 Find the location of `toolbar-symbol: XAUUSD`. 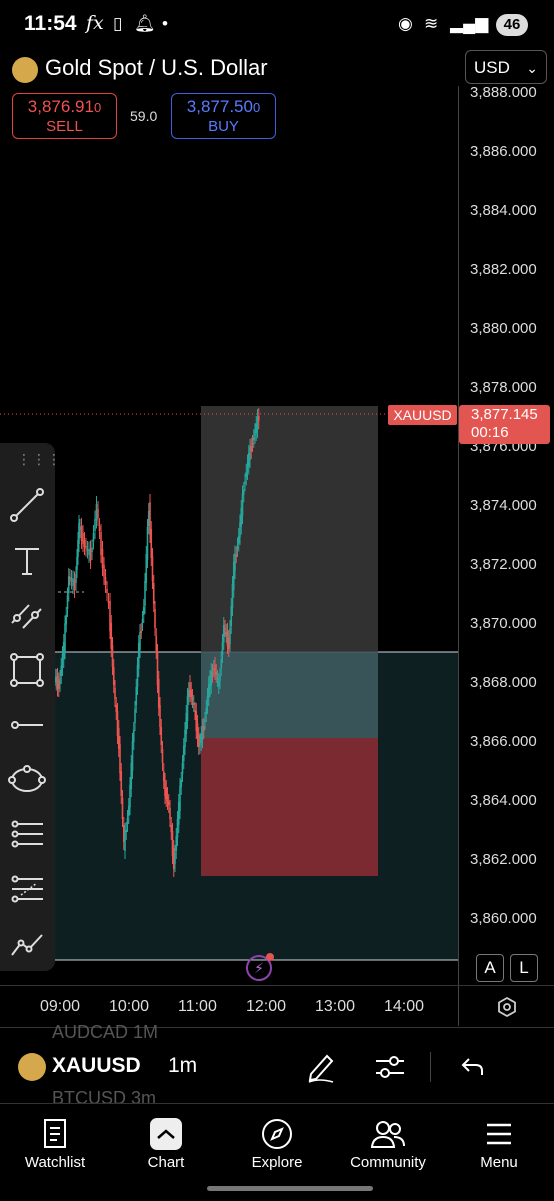

toolbar-symbol: XAUUSD is located at coordinates (96, 1066).